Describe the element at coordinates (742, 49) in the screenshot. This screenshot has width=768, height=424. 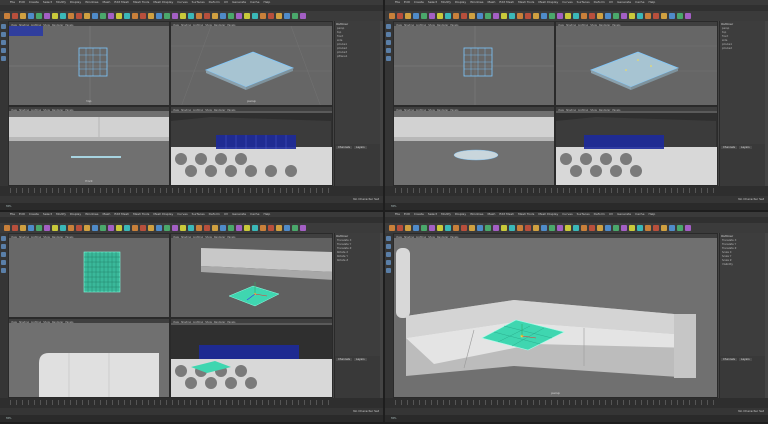
I see `outliner-item: pCube2` at that location.